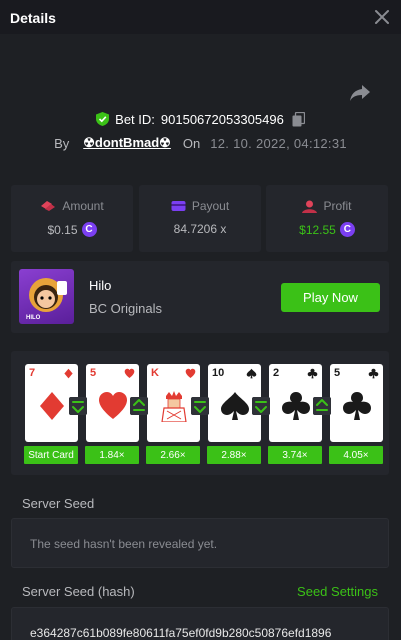 This screenshot has height=640, width=401. Describe the element at coordinates (200, 218) in the screenshot. I see `payout-stat: Payout 84.7206 x` at that location.